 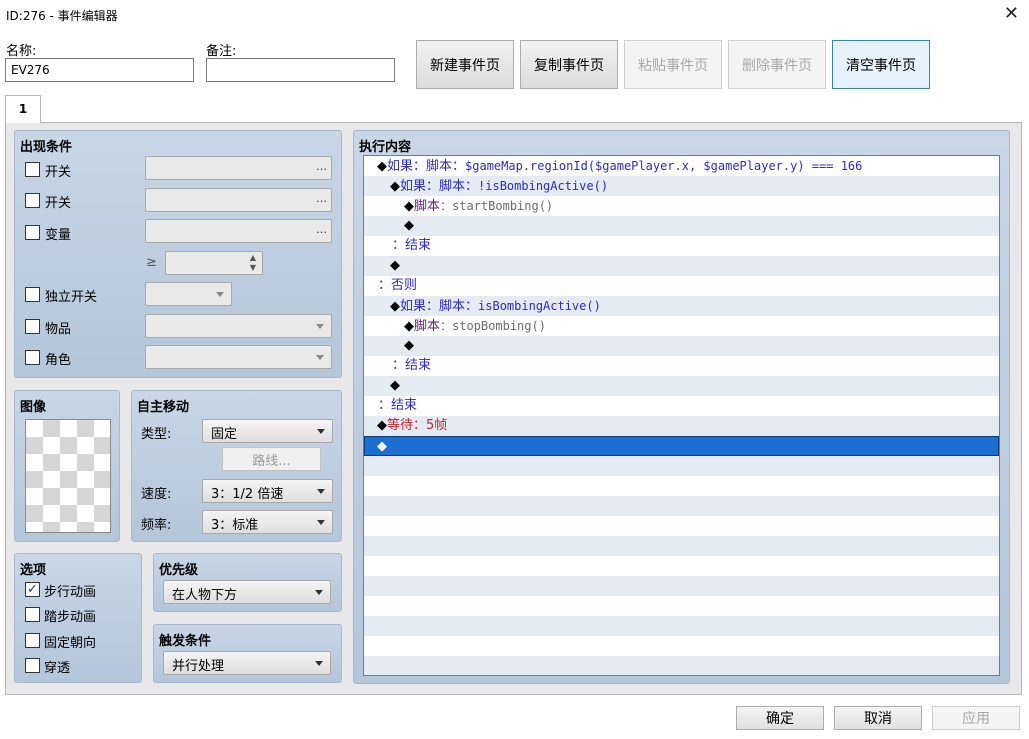 What do you see at coordinates (780, 718) in the screenshot?
I see `ok-button: 确定` at bounding box center [780, 718].